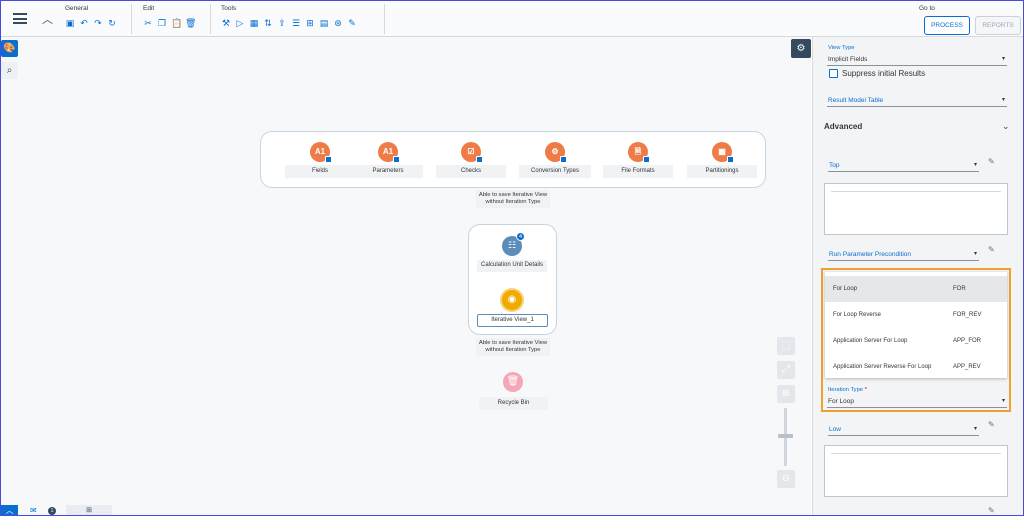 Image resolution: width=1024 pixels, height=516 pixels. I want to click on file-formats-icon: 🗎, so click(639, 152).